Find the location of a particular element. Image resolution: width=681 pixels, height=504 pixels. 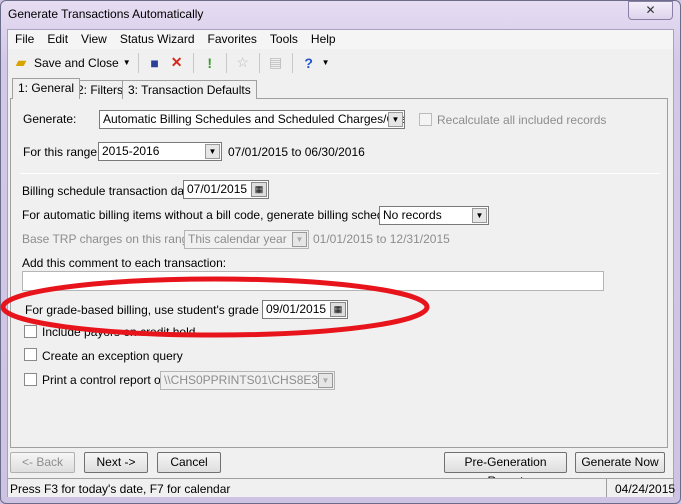

pre-generation-report-button: Pre-Generation Report is located at coordinates (505, 470).